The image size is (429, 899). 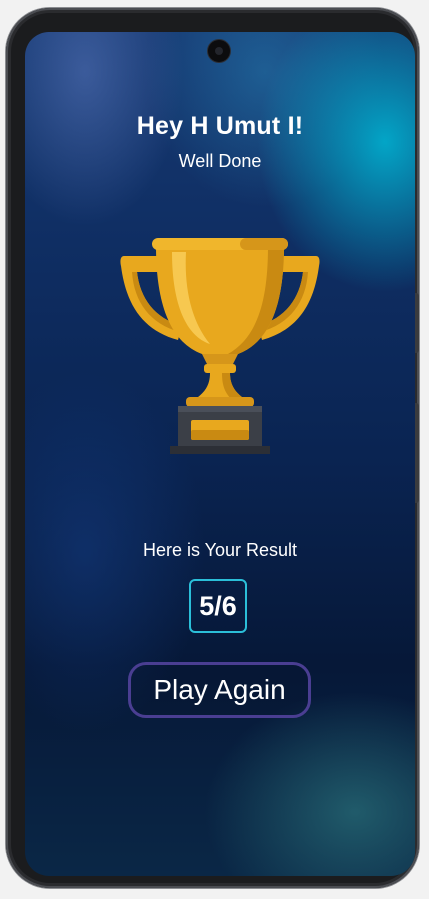 What do you see at coordinates (220, 126) in the screenshot?
I see `greeting-title: Hey H Umut I!` at bounding box center [220, 126].